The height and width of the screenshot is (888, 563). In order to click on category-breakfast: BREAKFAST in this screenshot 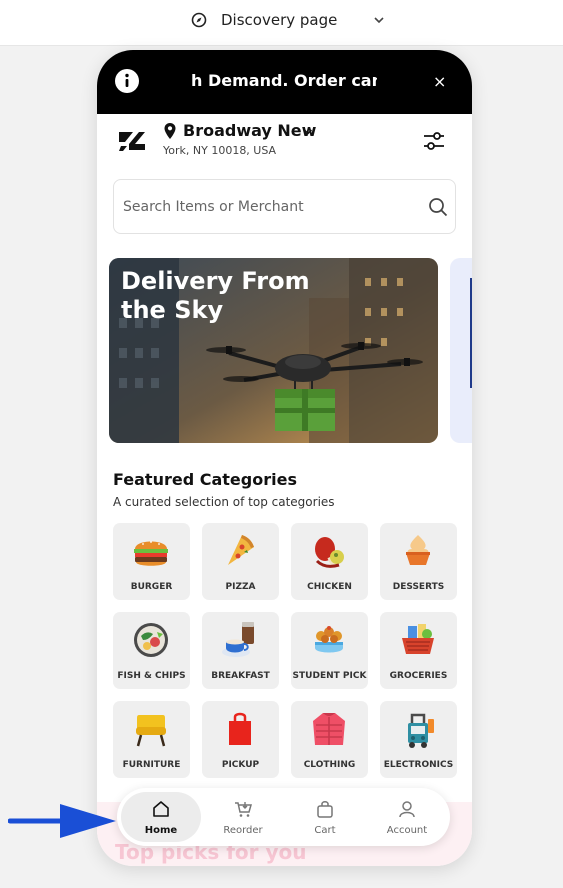, I will do `click(240, 650)`.